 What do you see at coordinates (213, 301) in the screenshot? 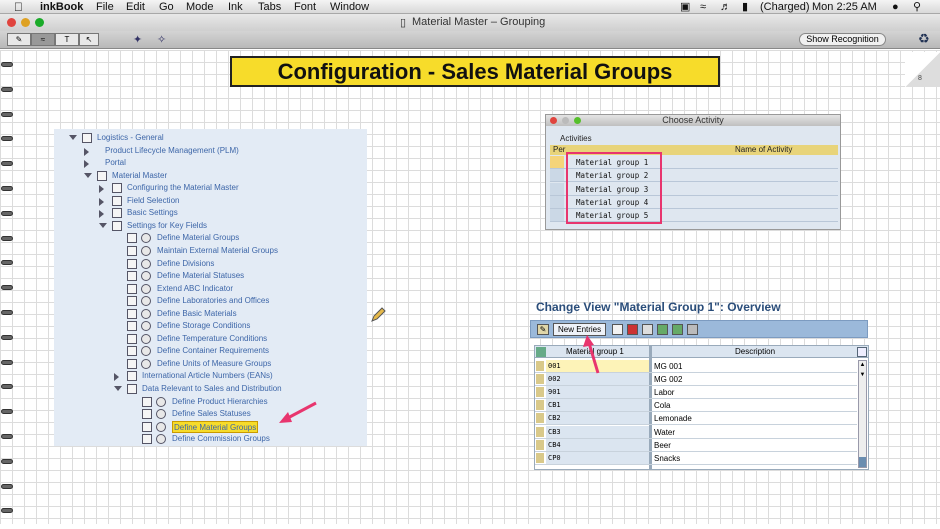
I see `tree-item-label: Define Laboratories and Offices` at bounding box center [213, 301].